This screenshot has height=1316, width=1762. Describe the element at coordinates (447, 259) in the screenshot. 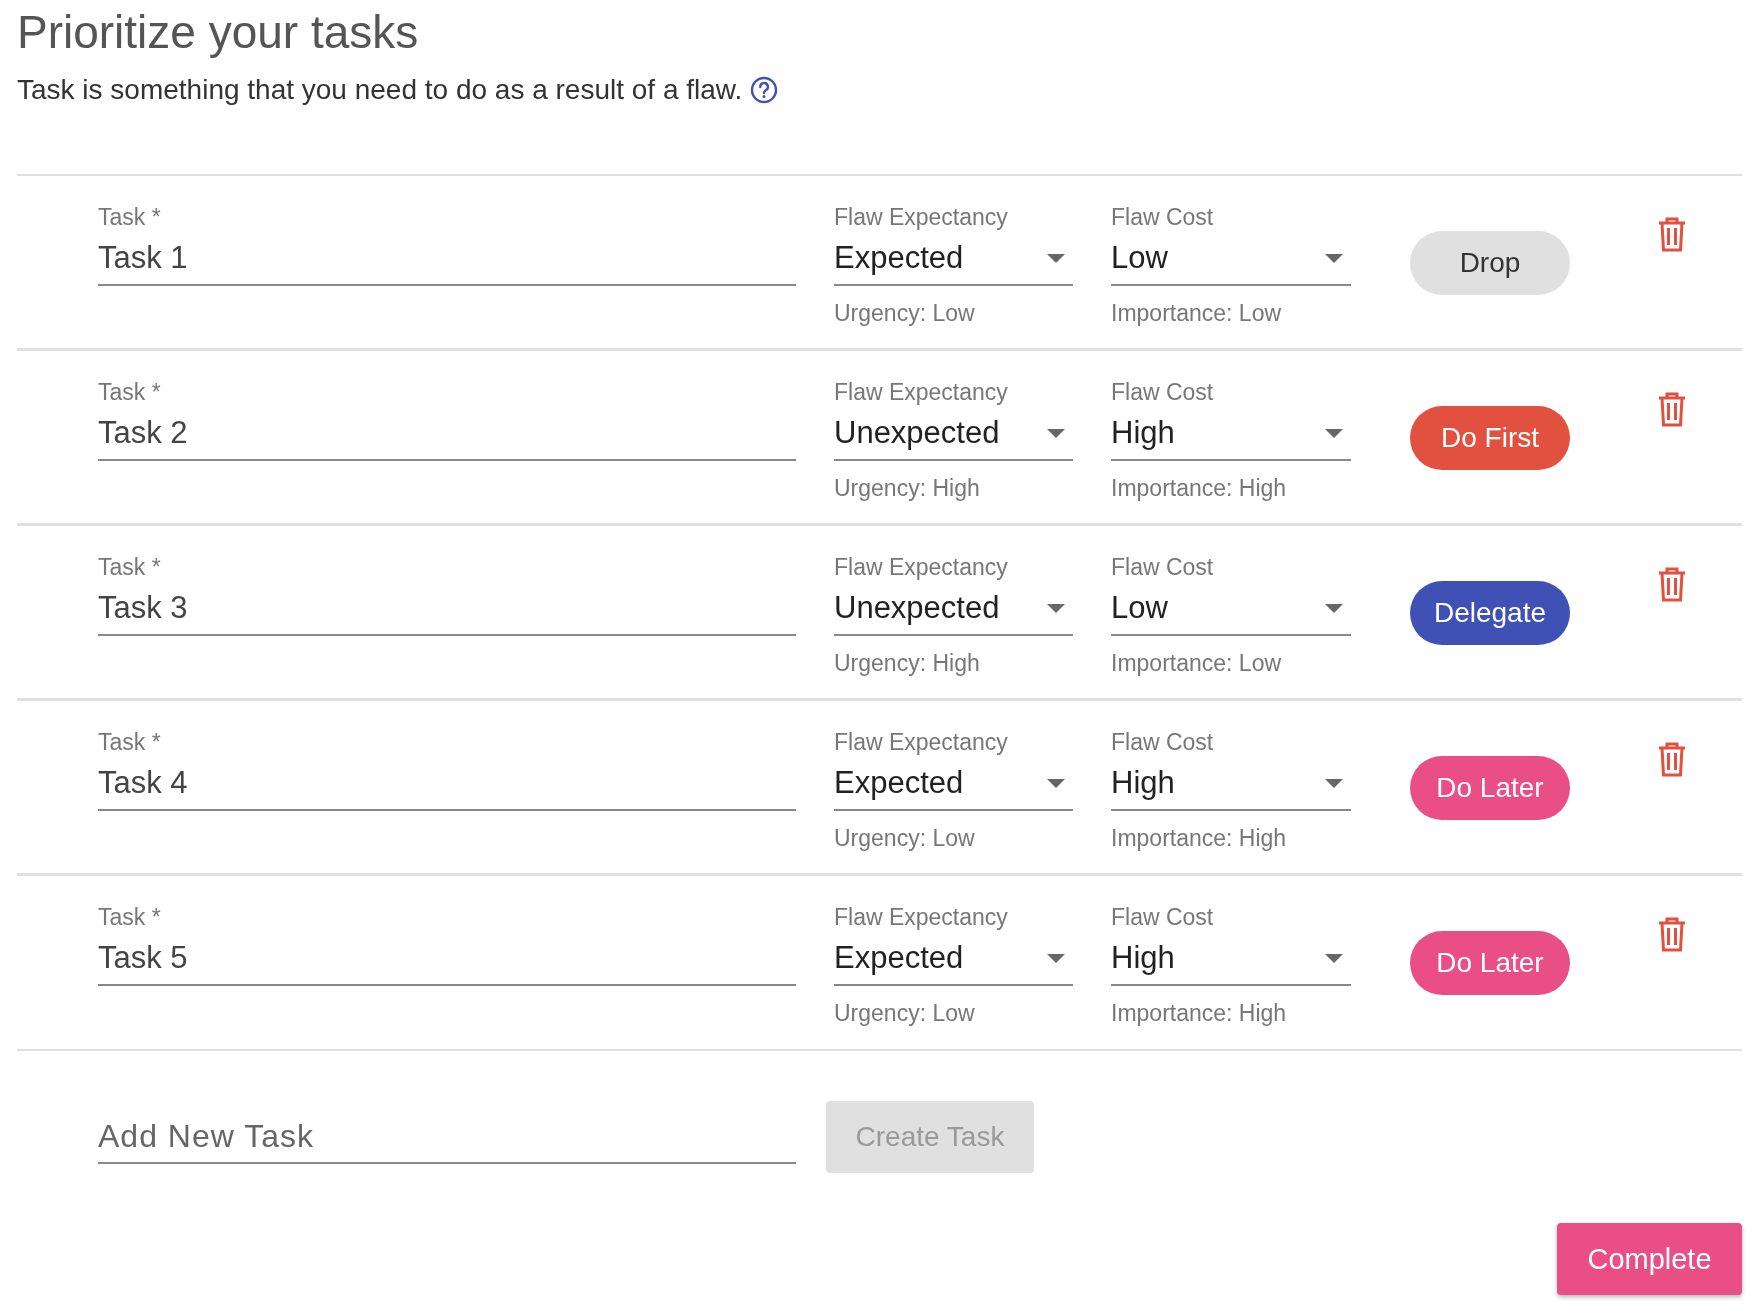

I see `task-input-field: Task 1` at that location.